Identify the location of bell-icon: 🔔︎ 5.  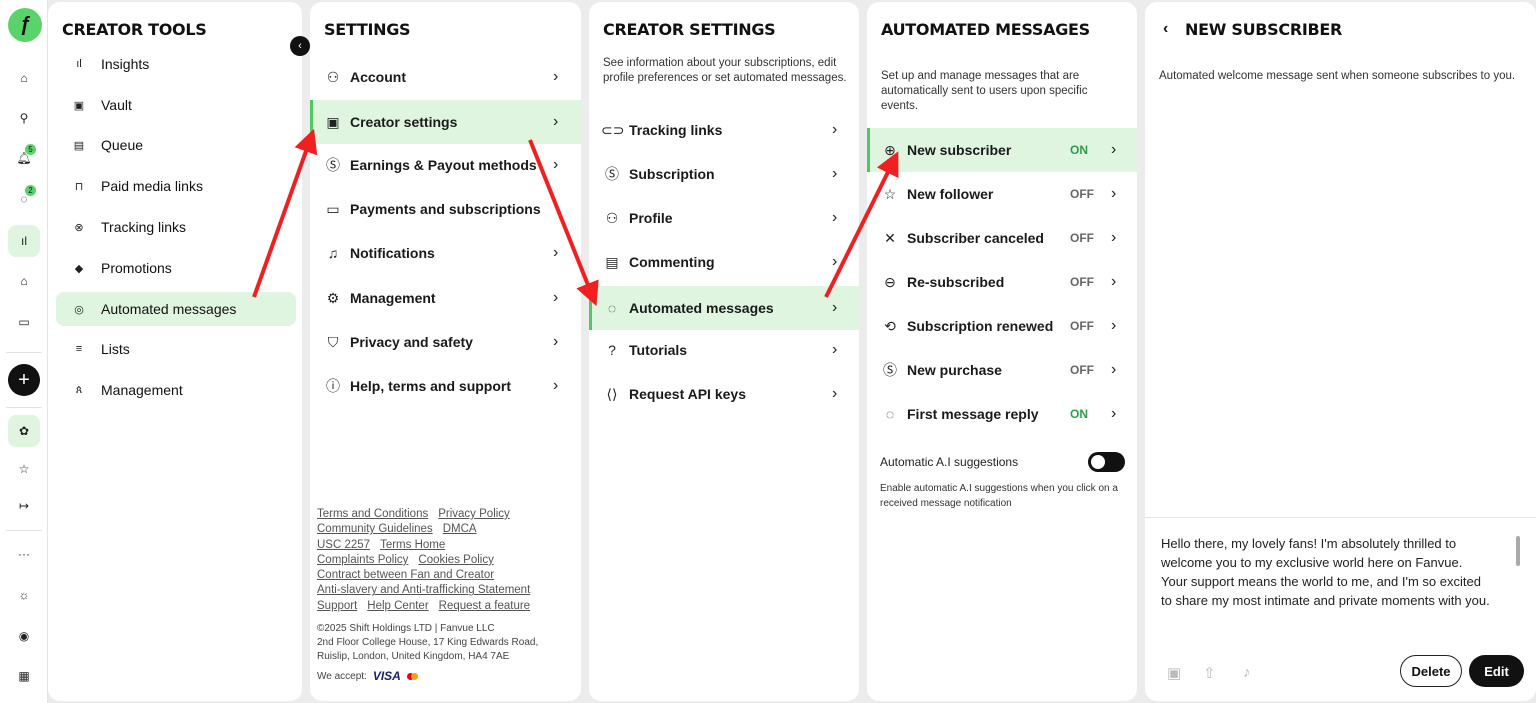
(24, 158).